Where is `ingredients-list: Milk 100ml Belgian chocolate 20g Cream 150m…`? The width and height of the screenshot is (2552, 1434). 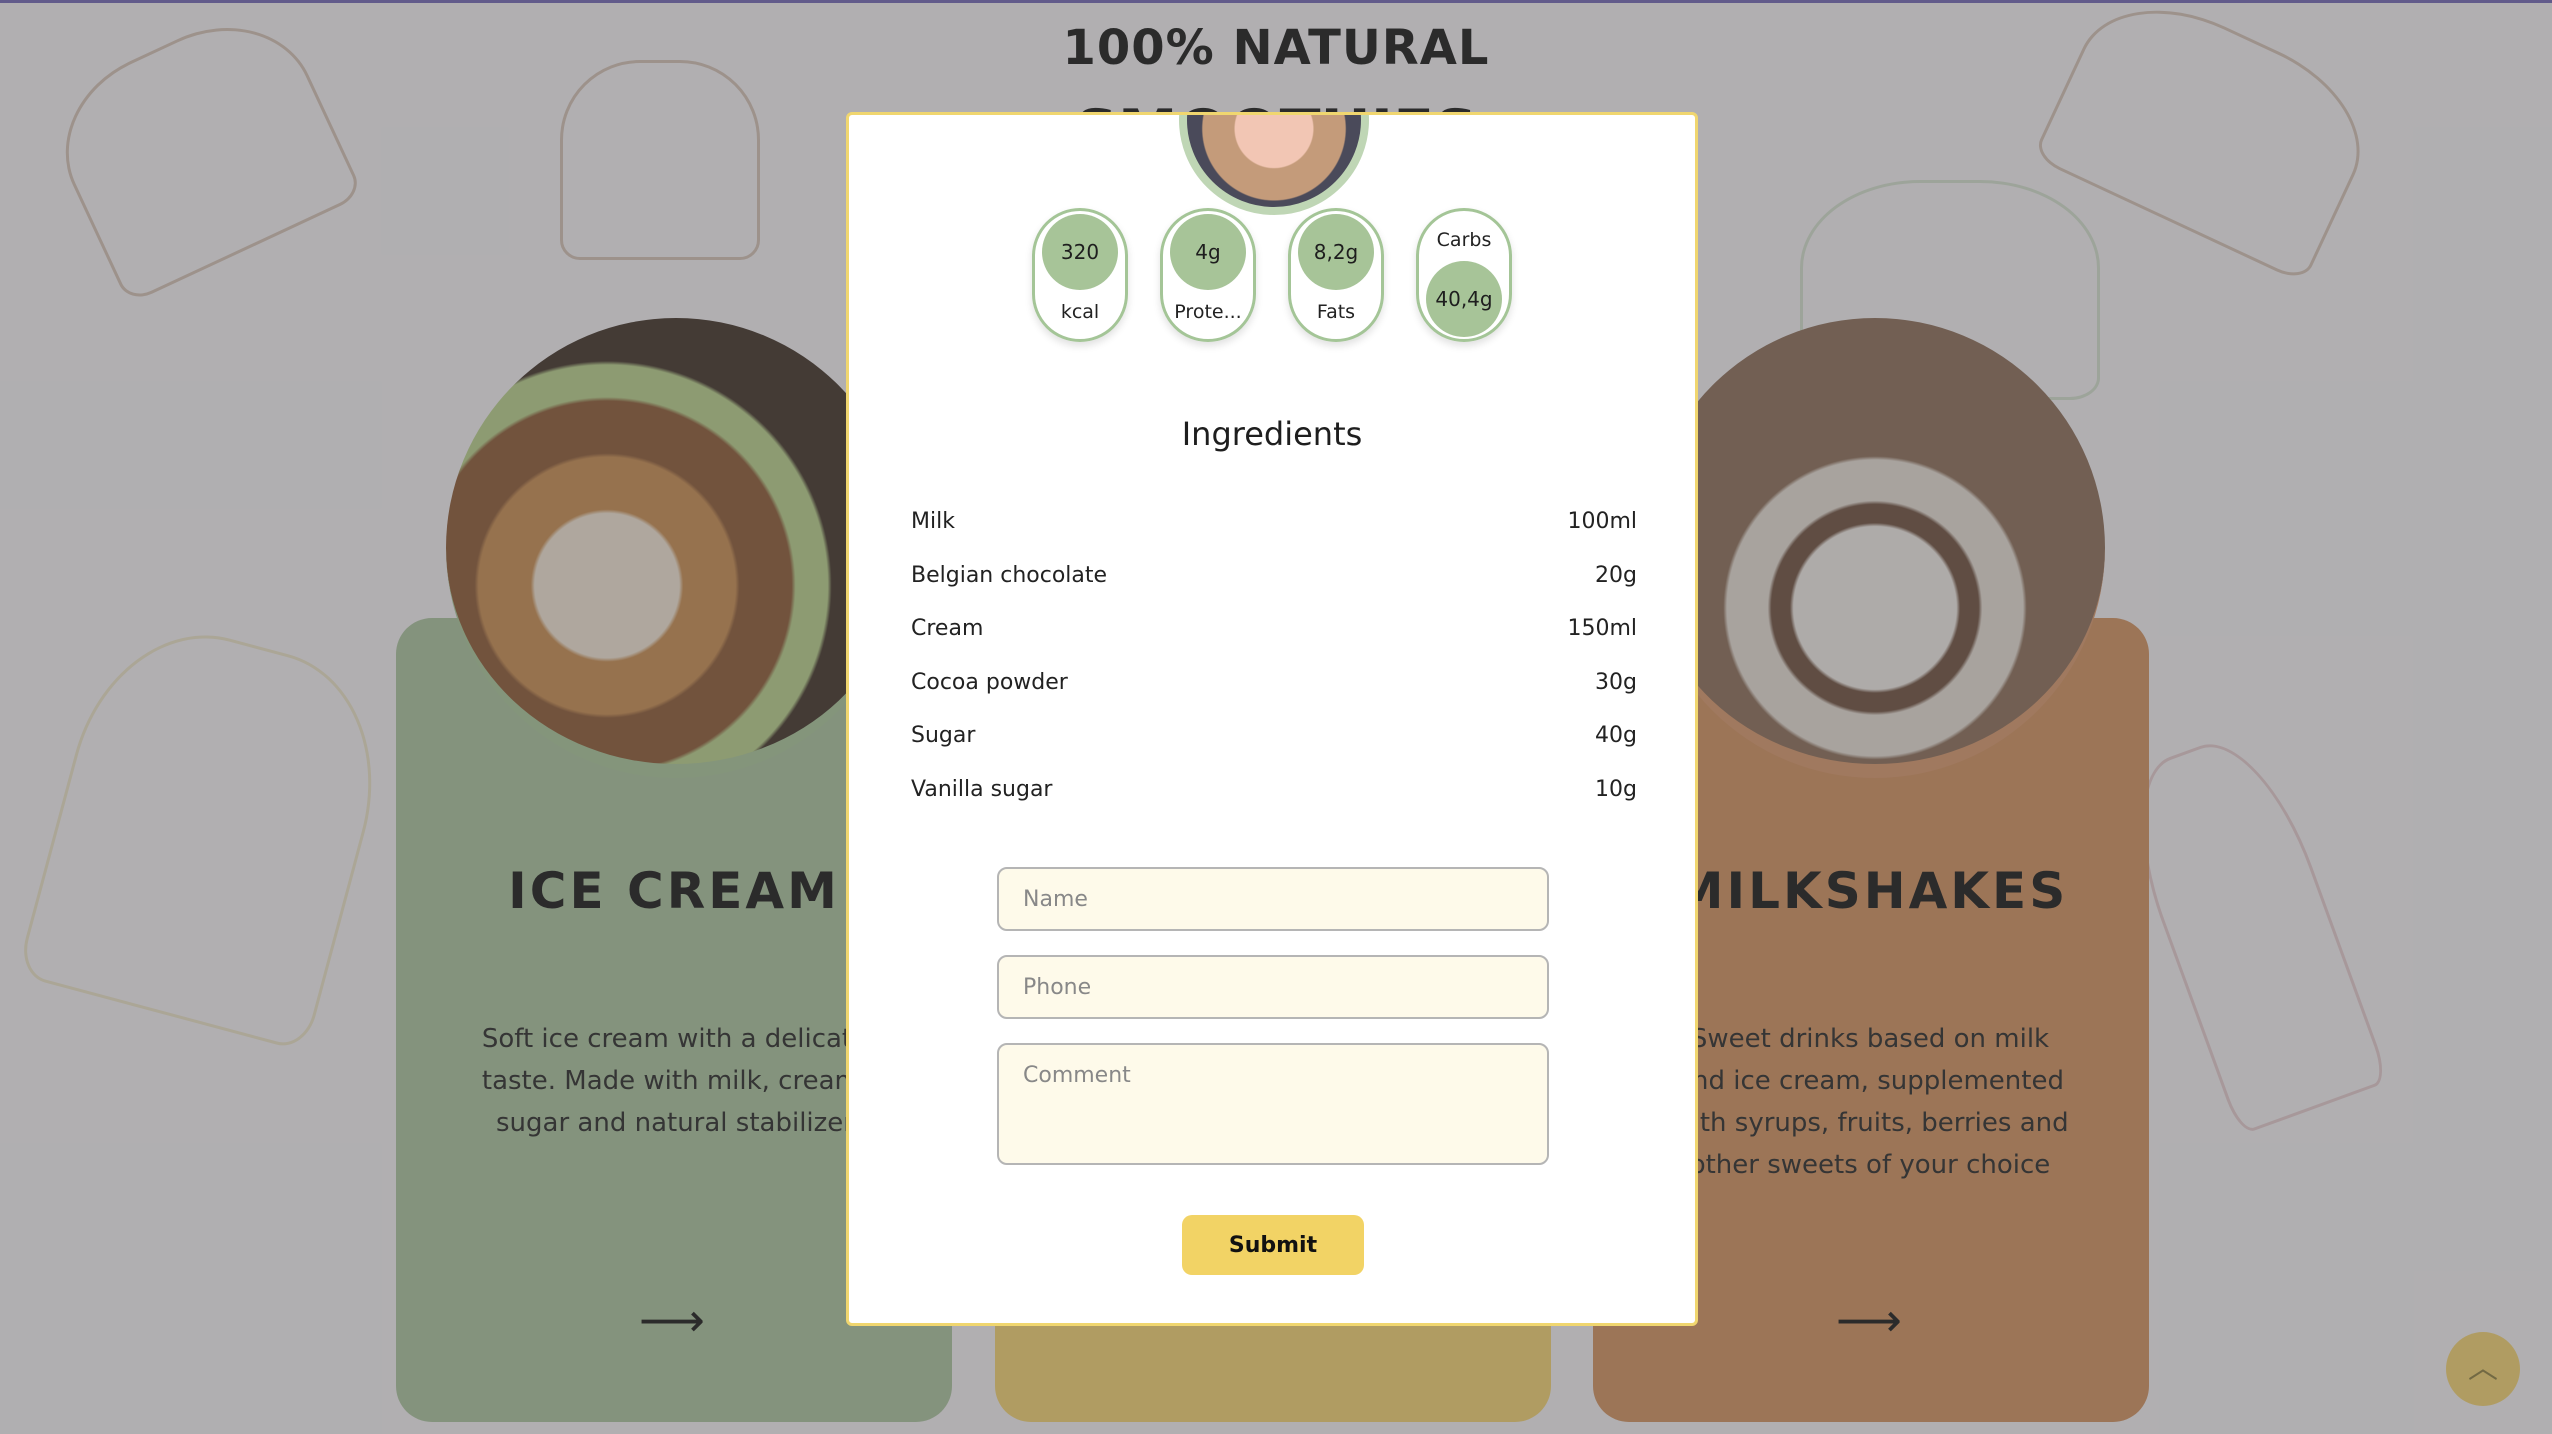
ingredients-list: Milk 100ml Belgian chocolate 20g Cream 150m… is located at coordinates (1274, 656).